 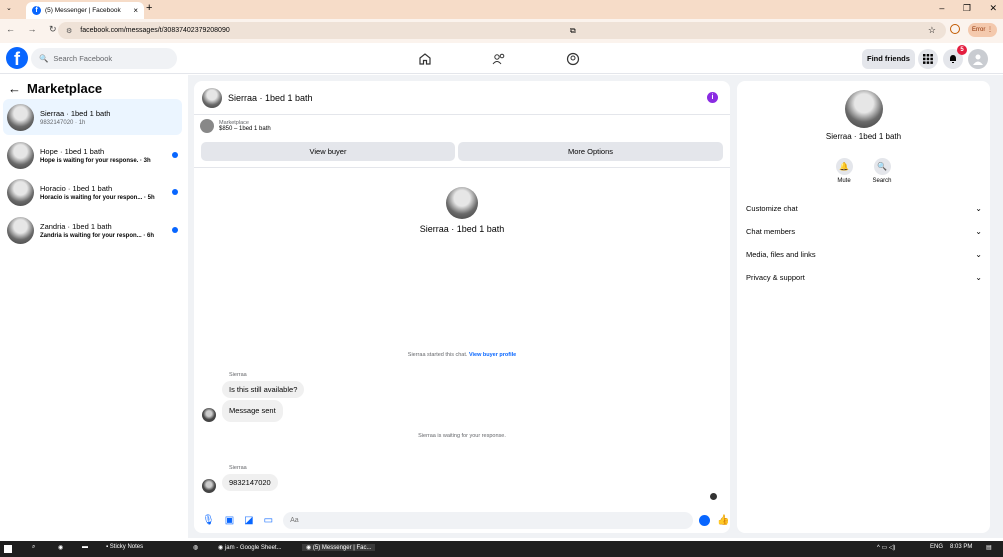 I want to click on message-composer: 🎙 ▣ ◪ ▭ 👍, so click(x=462, y=520).